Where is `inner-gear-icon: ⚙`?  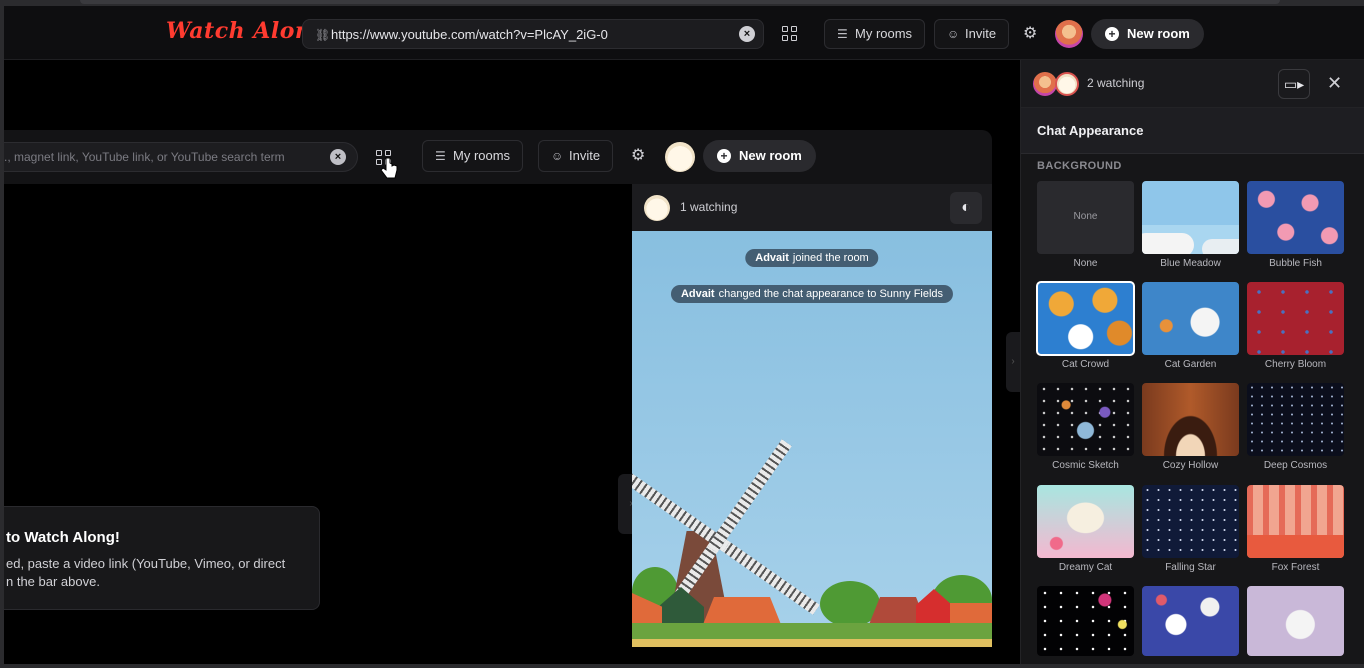 inner-gear-icon: ⚙ is located at coordinates (639, 156).